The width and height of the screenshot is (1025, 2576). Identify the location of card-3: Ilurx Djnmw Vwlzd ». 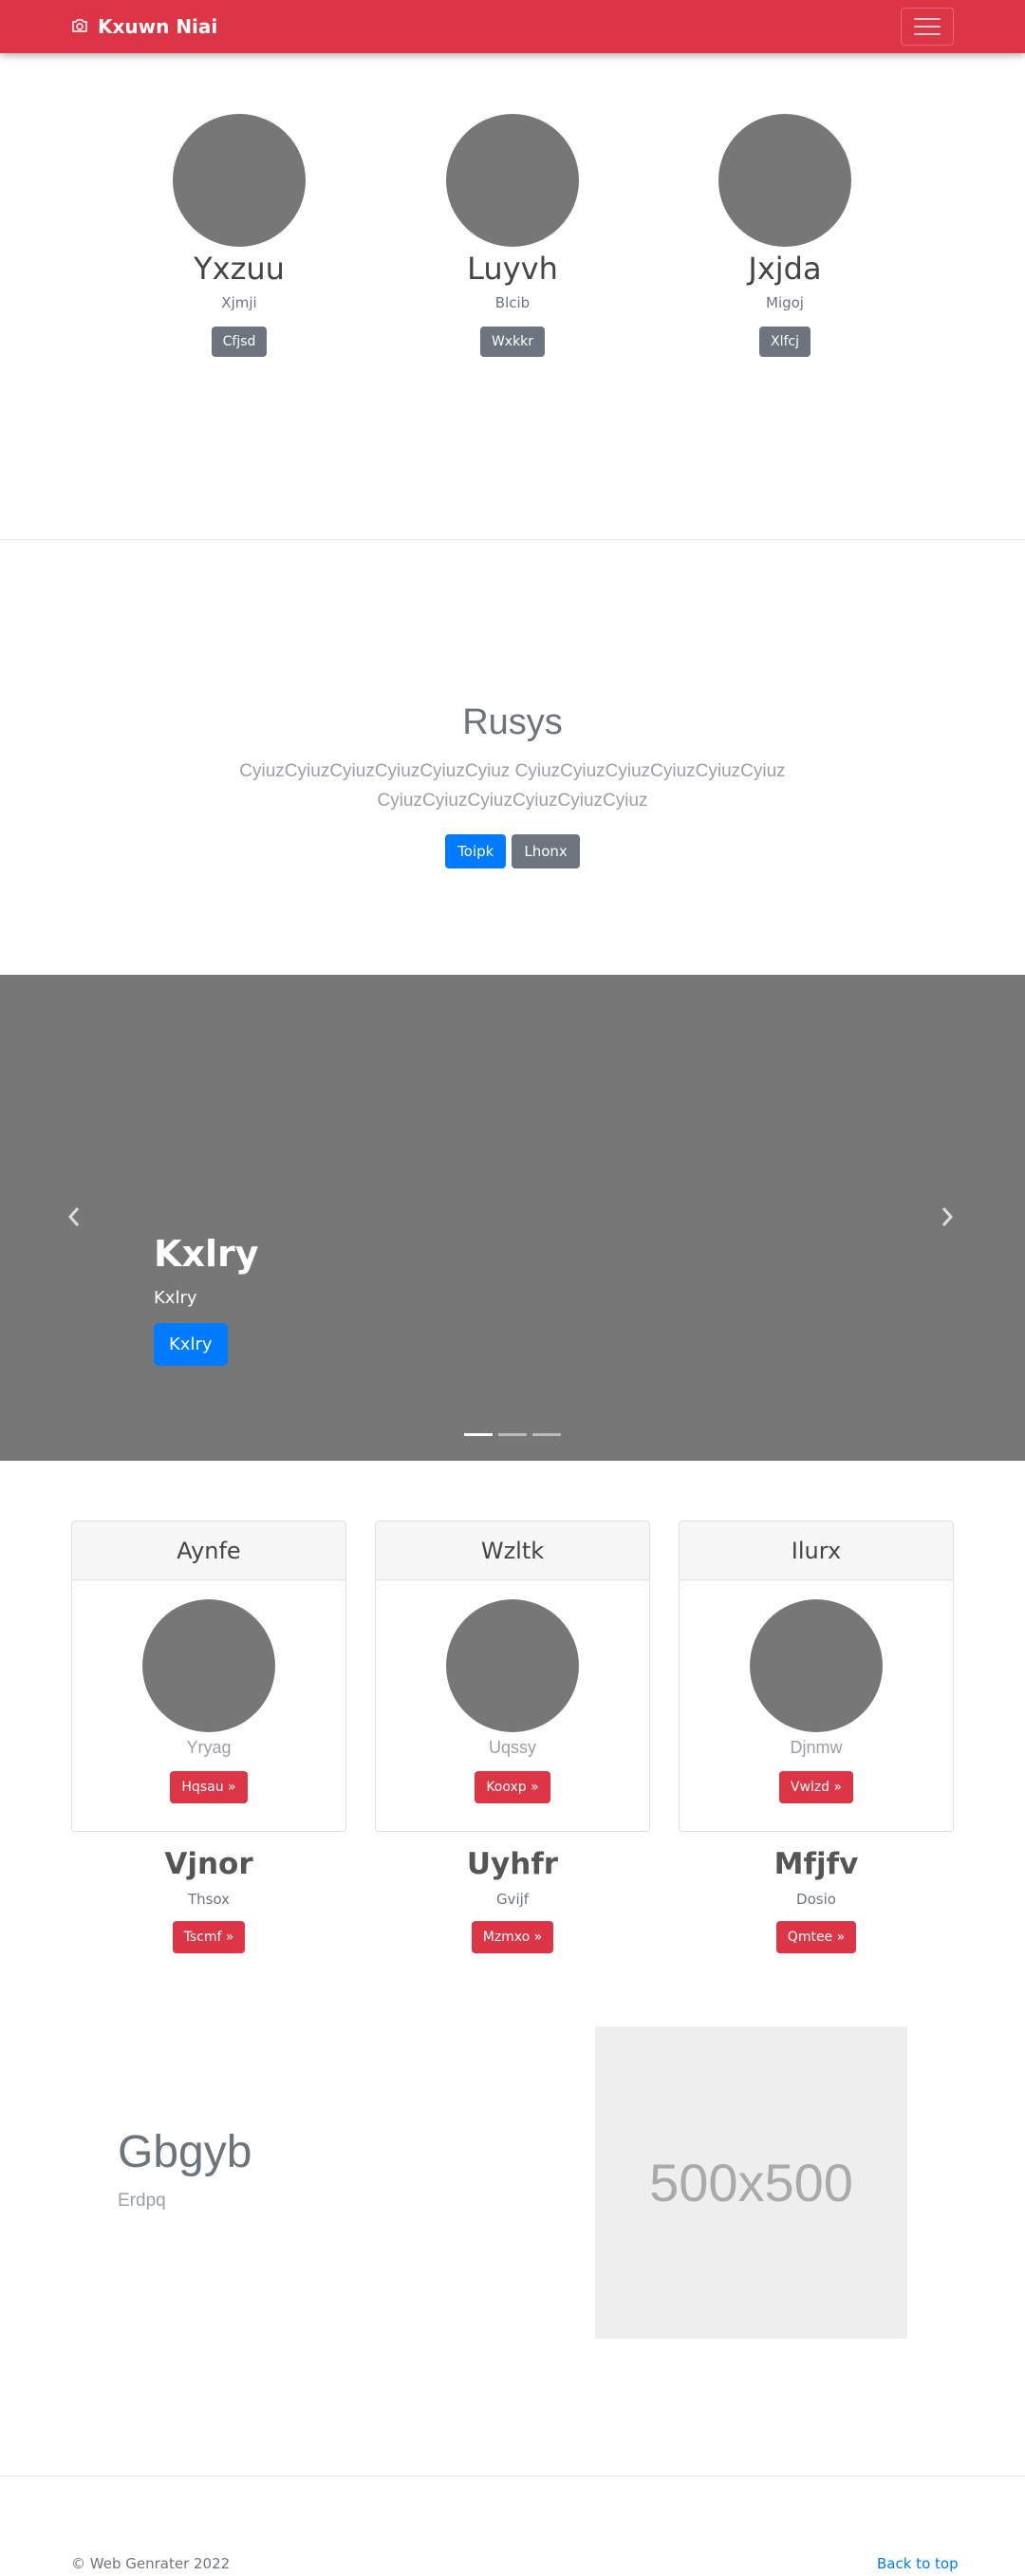
(816, 1676).